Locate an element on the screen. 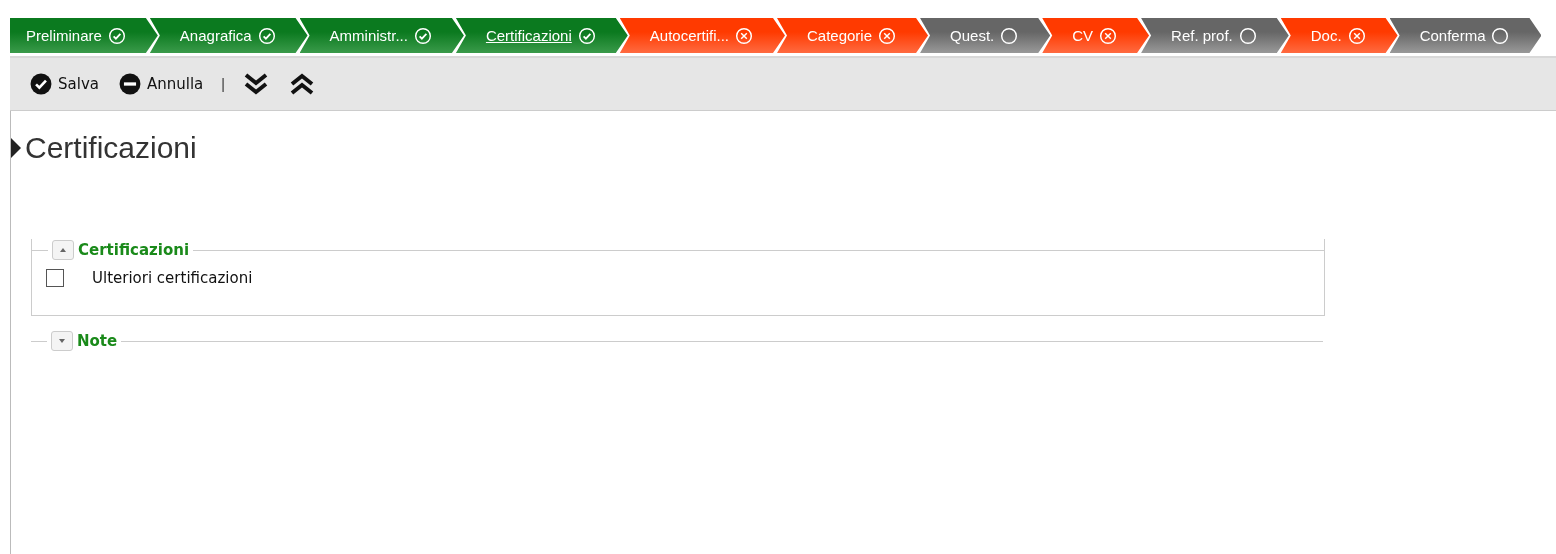 The width and height of the screenshot is (1556, 554). wizard-step: CV is located at coordinates (1096, 35).